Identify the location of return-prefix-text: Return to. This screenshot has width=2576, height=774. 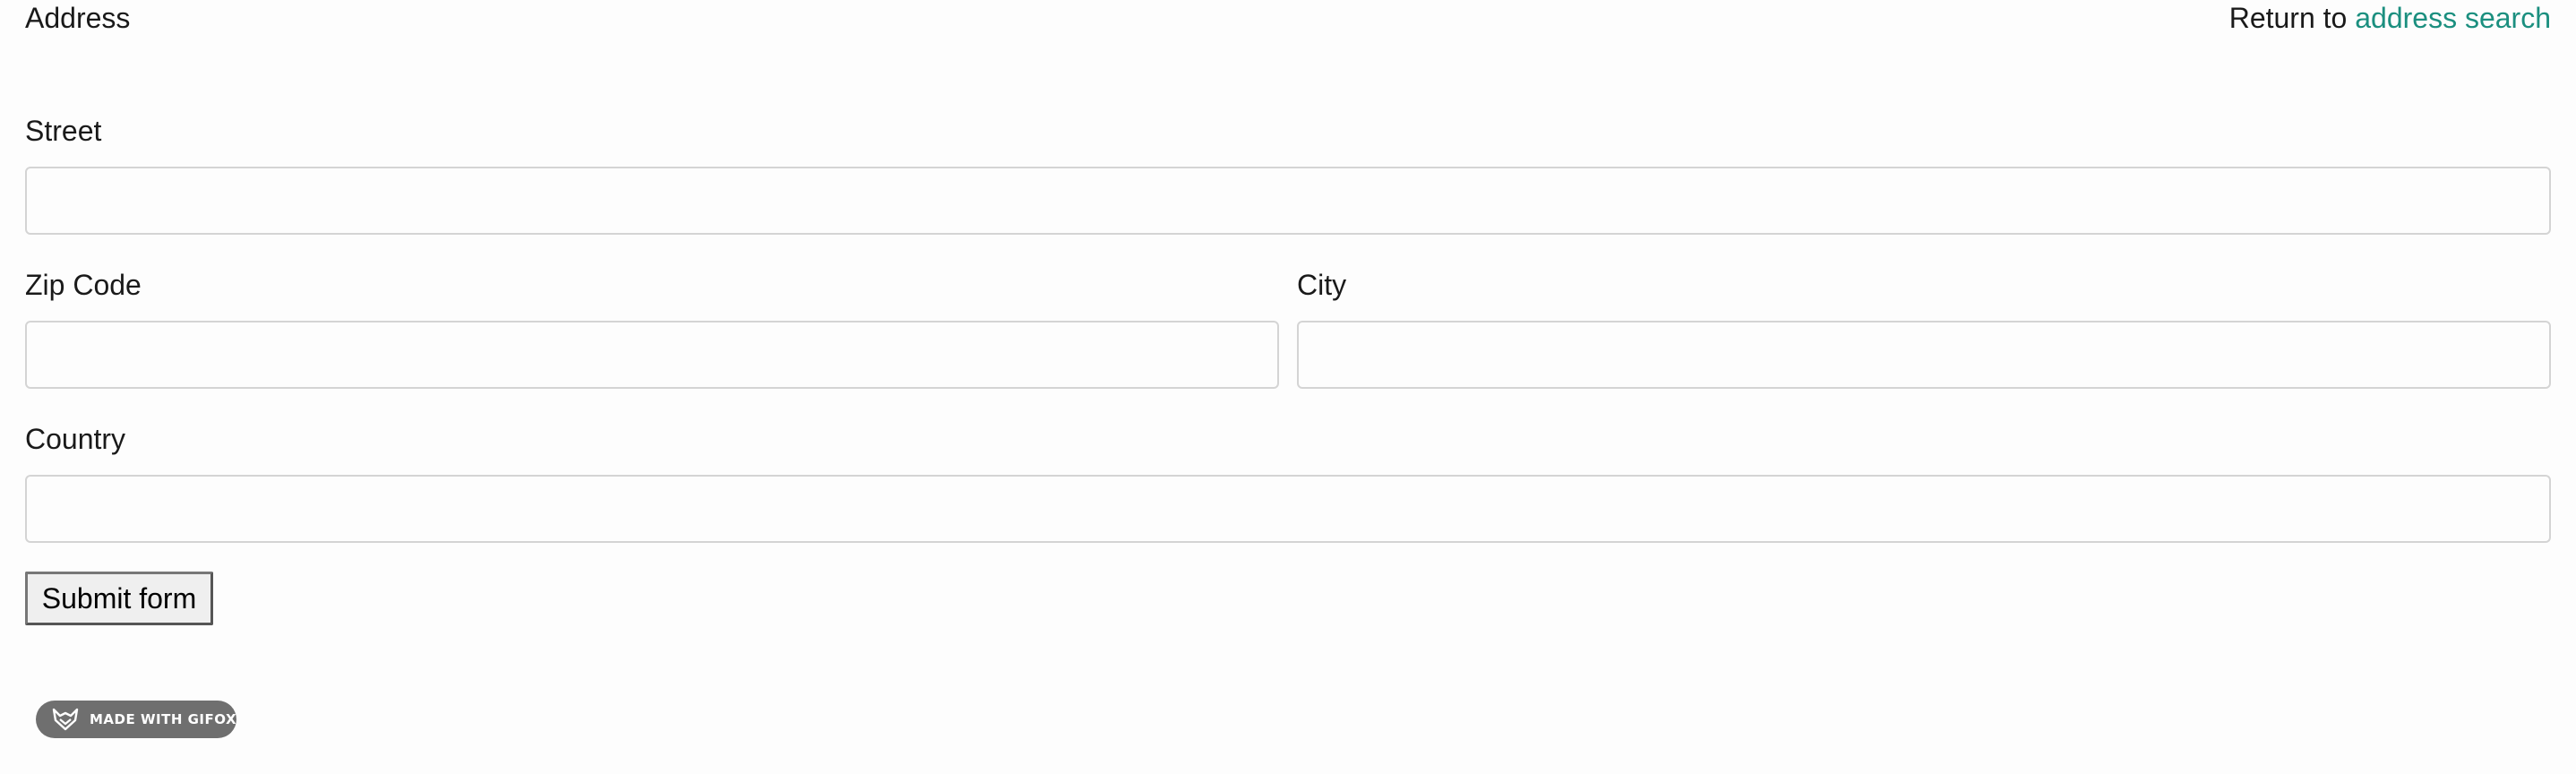
(2288, 18).